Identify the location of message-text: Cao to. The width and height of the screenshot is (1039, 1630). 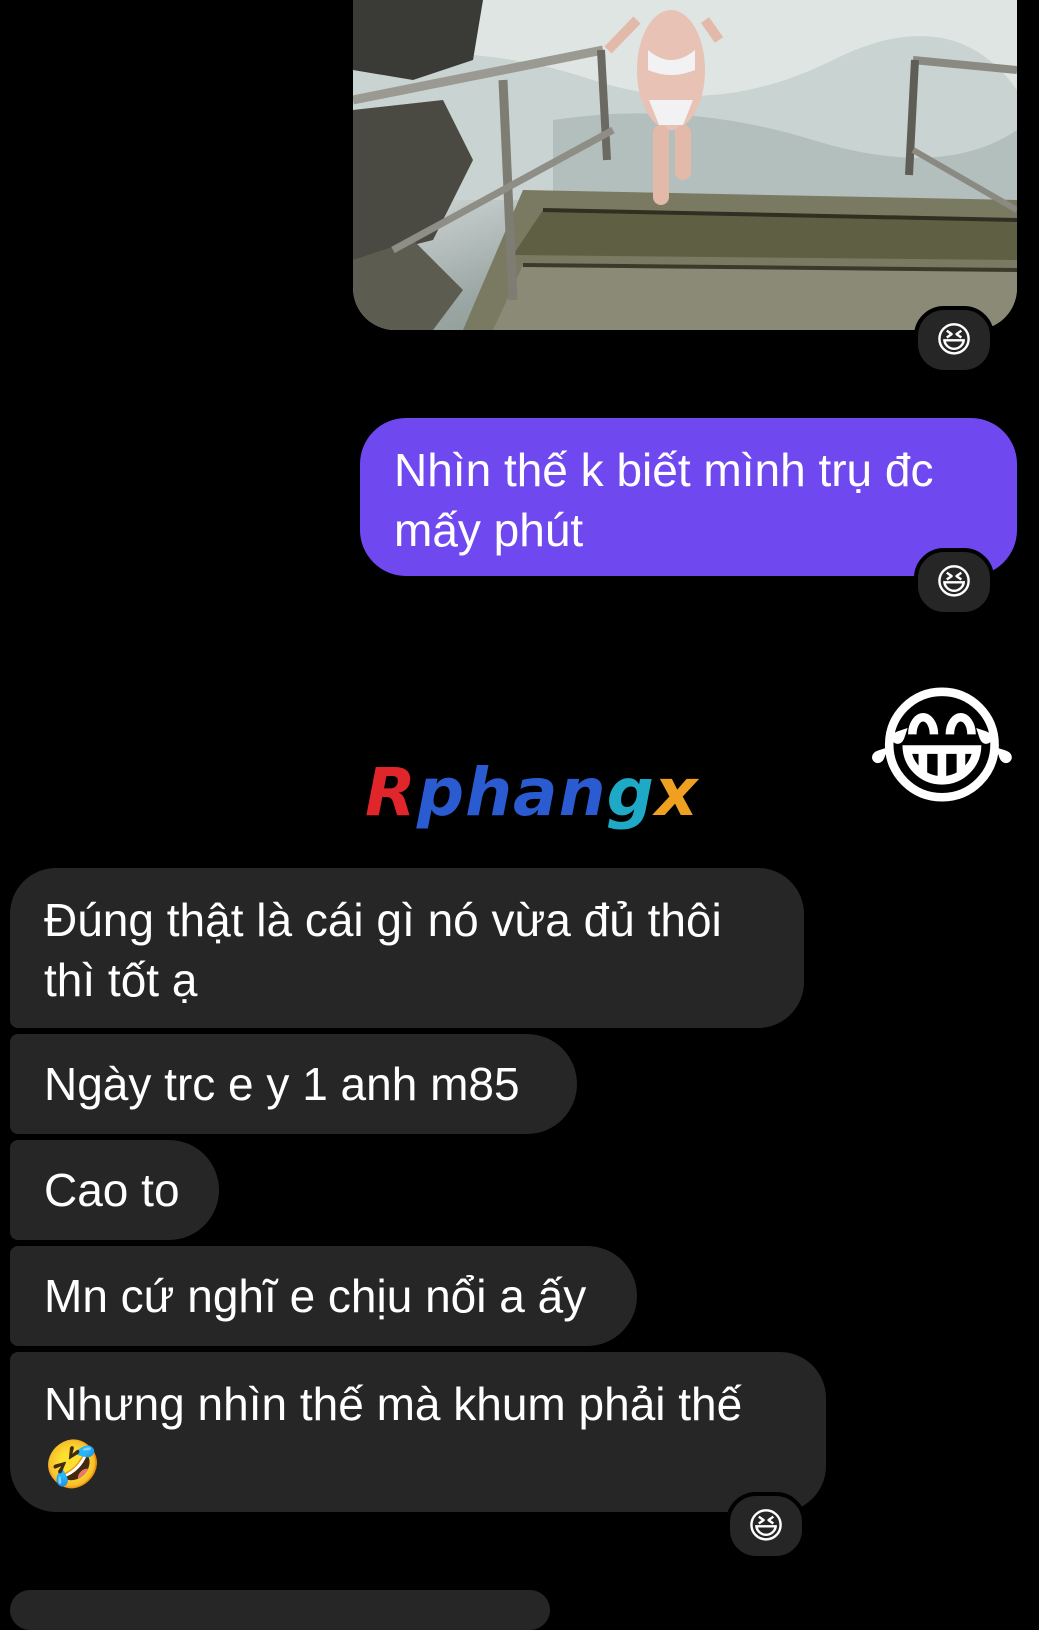
(112, 1190).